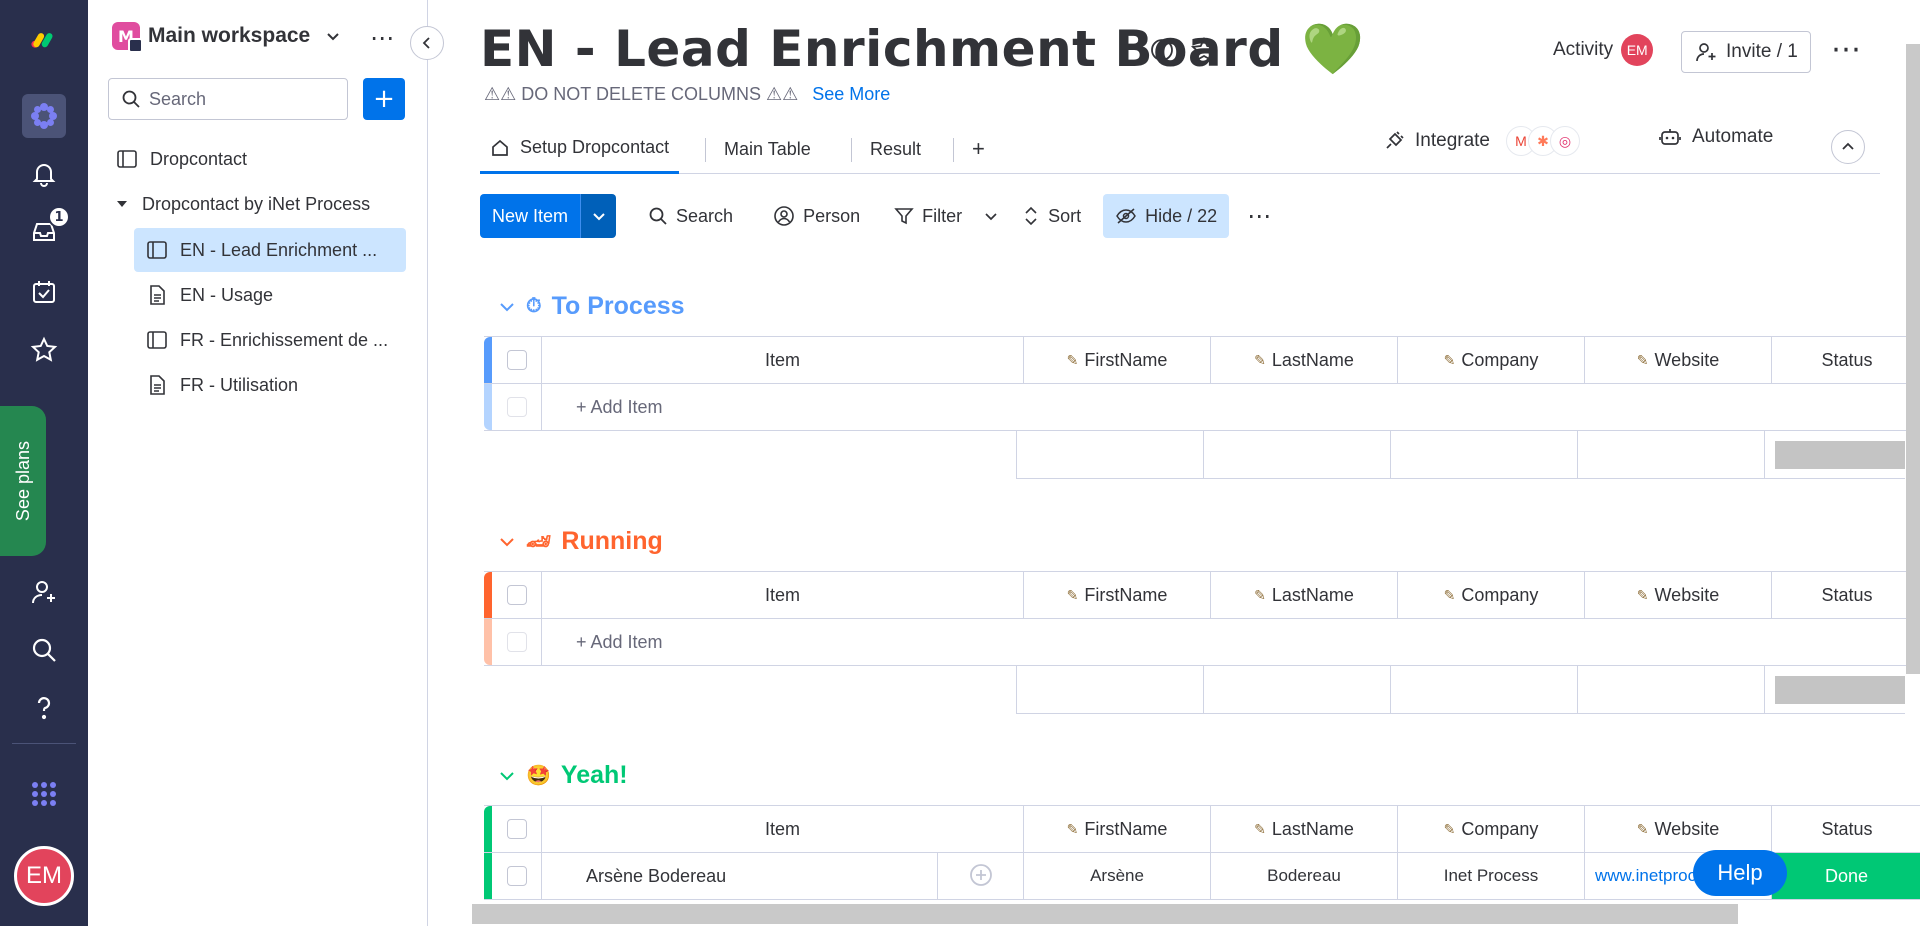 The width and height of the screenshot is (1920, 926). I want to click on sort-button: Sort, so click(1051, 216).